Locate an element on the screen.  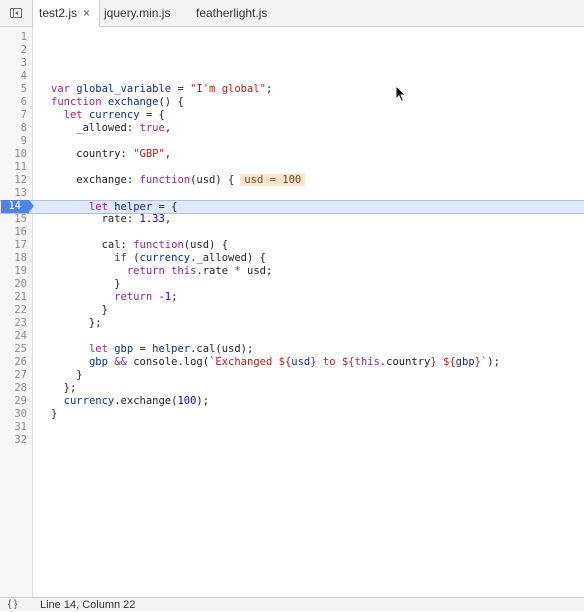
code-line: 14 let helper = { is located at coordinates (292, 207).